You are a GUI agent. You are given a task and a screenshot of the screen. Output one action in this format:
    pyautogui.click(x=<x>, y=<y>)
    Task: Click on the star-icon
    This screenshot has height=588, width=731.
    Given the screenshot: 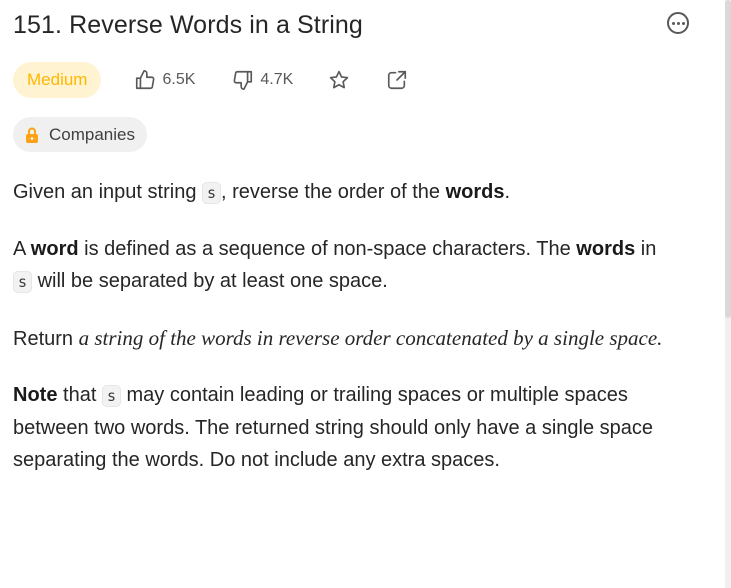 What is the action you would take?
    pyautogui.click(x=339, y=80)
    